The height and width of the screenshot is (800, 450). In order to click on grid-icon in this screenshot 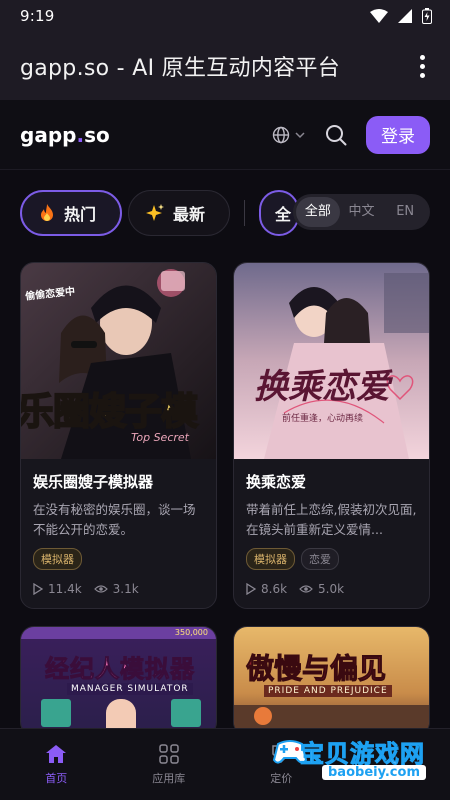, I will do `click(169, 753)`.